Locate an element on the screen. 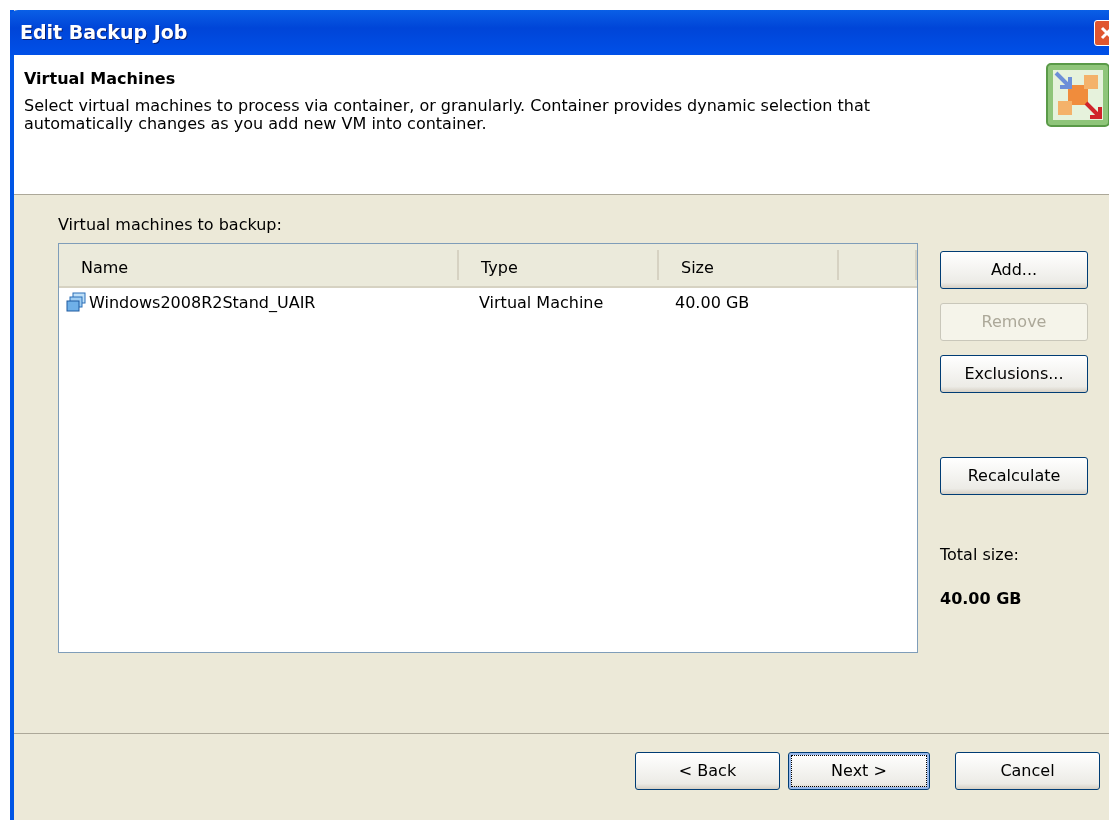 The height and width of the screenshot is (820, 1109). wizard-button: Cancel is located at coordinates (1027, 771).